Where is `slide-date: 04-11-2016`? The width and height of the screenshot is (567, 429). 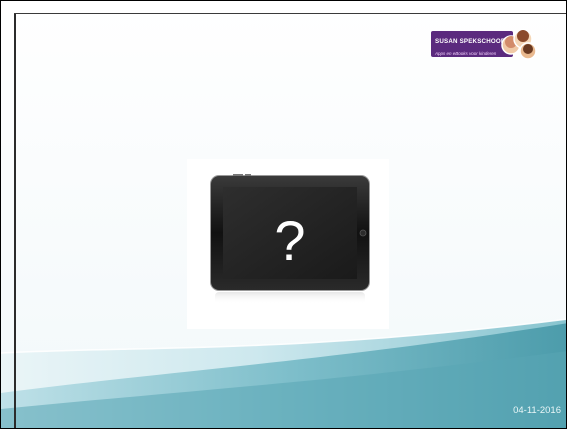
slide-date: 04-11-2016 is located at coordinates (537, 410).